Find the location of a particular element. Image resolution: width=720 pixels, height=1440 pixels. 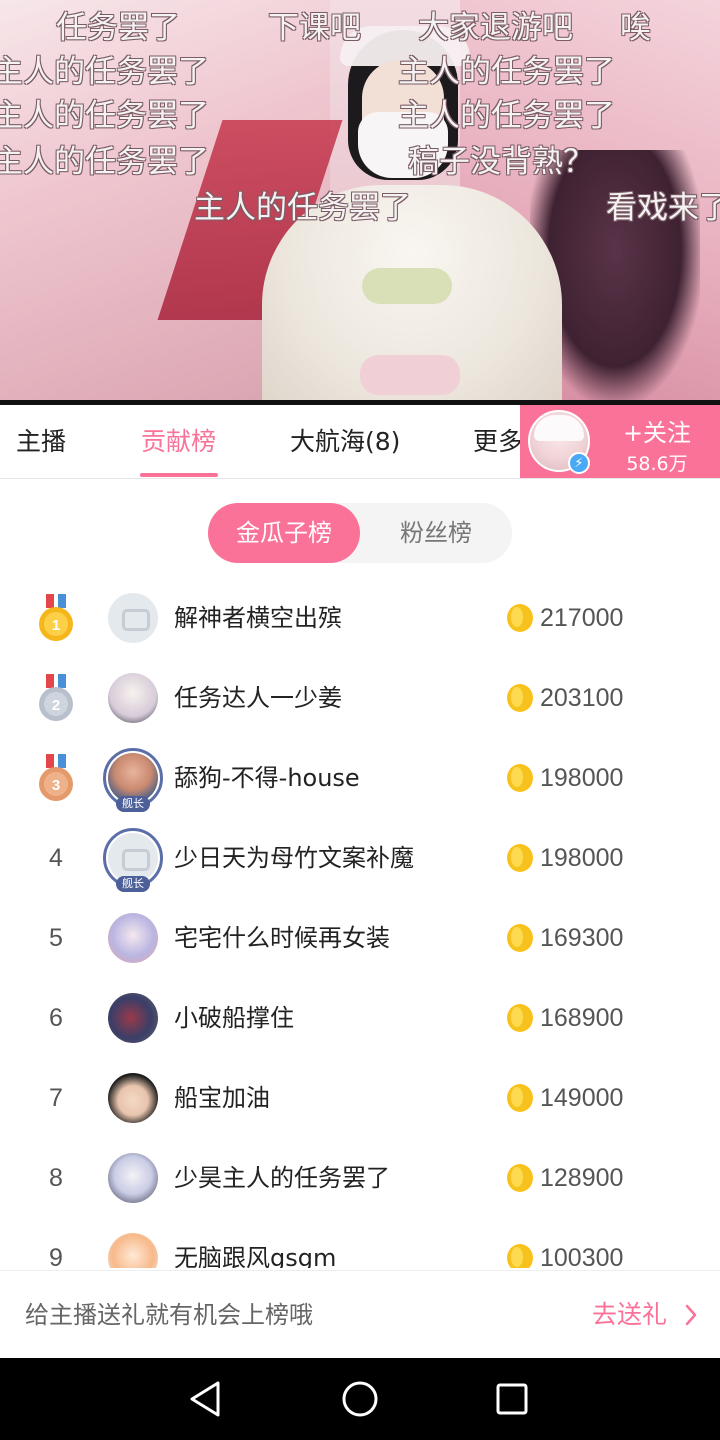

streamer-bow is located at coordinates (407, 286).